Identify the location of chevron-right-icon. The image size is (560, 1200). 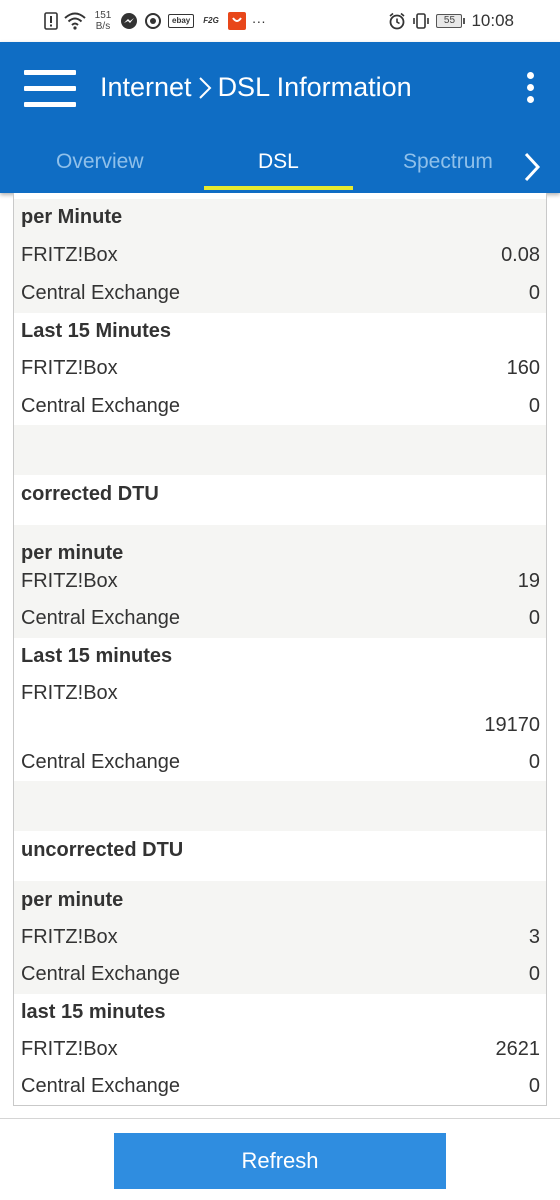
(205, 88).